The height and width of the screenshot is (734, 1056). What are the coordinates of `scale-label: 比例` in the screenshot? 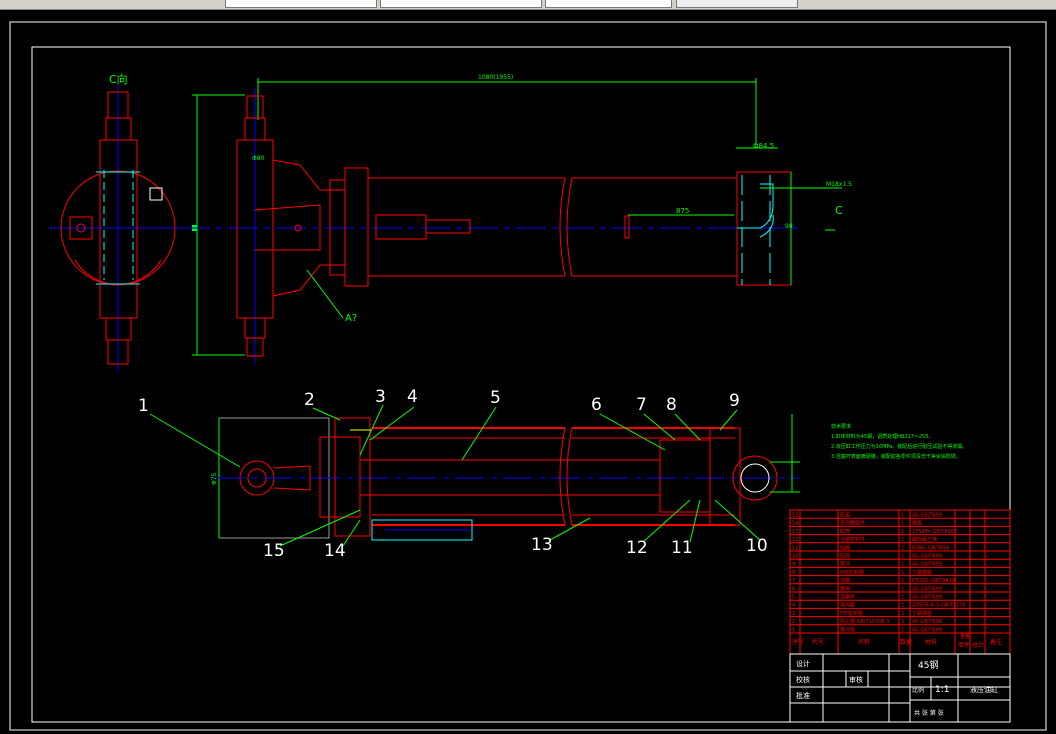 It's located at (918, 690).